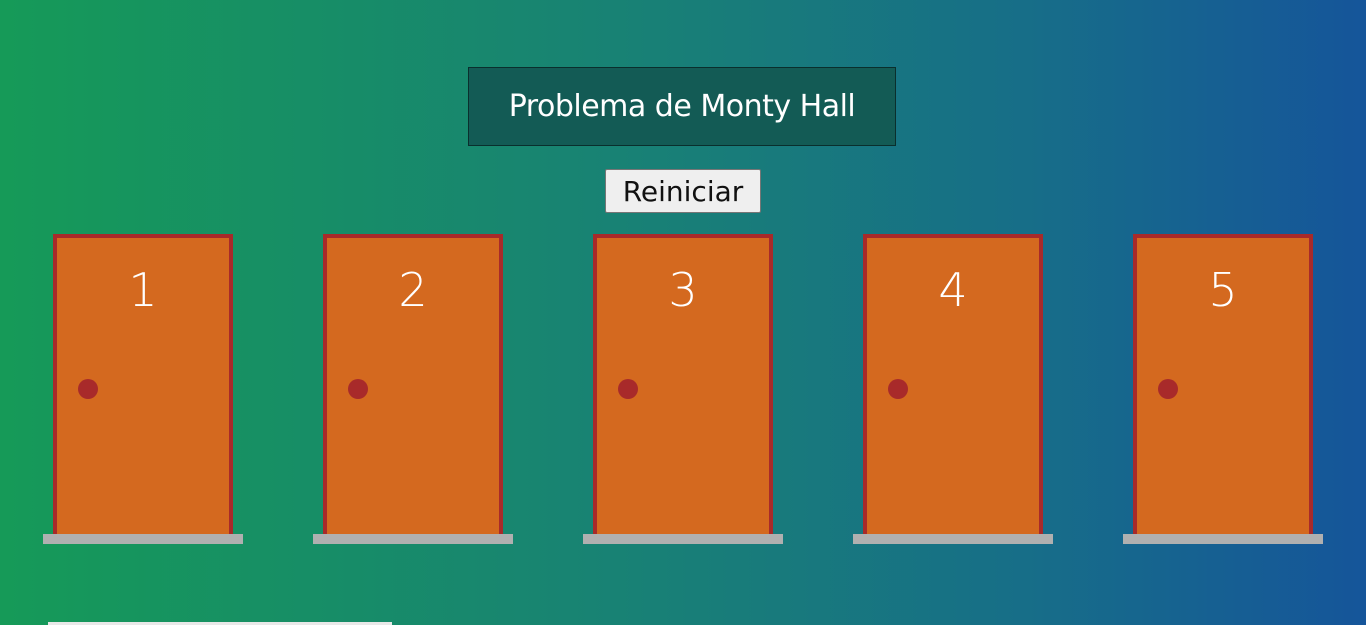 The width and height of the screenshot is (1366, 625). Describe the element at coordinates (1223, 290) in the screenshot. I see `door-number: 5` at that location.